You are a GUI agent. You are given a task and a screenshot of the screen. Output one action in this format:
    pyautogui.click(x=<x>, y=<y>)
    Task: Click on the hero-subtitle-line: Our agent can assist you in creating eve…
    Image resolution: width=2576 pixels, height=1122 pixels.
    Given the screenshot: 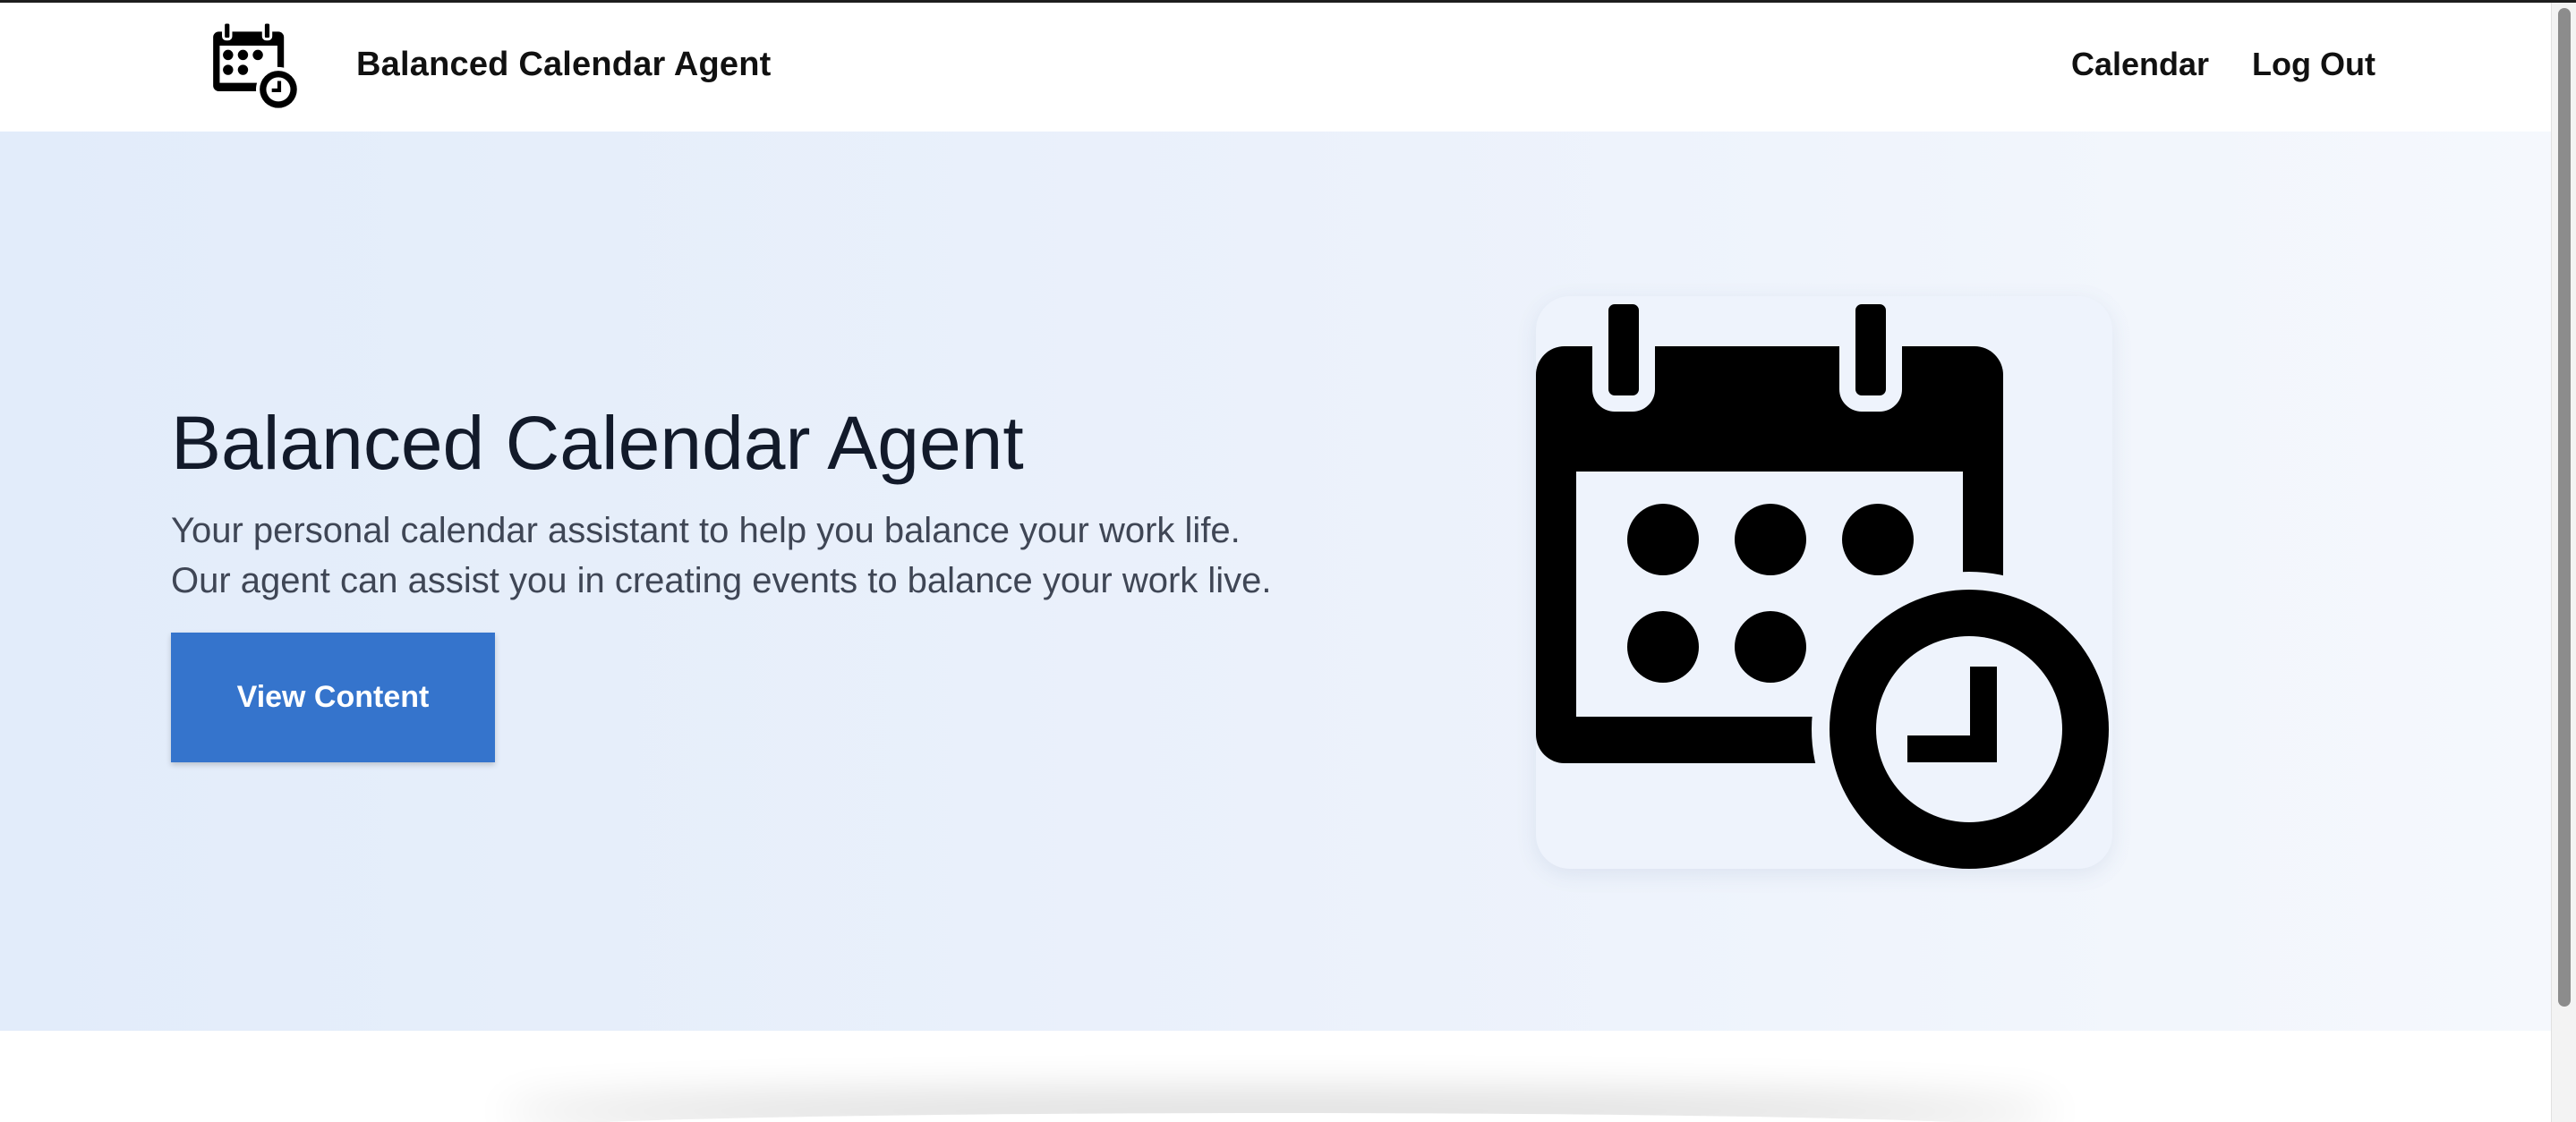 What is the action you would take?
    pyautogui.click(x=721, y=580)
    